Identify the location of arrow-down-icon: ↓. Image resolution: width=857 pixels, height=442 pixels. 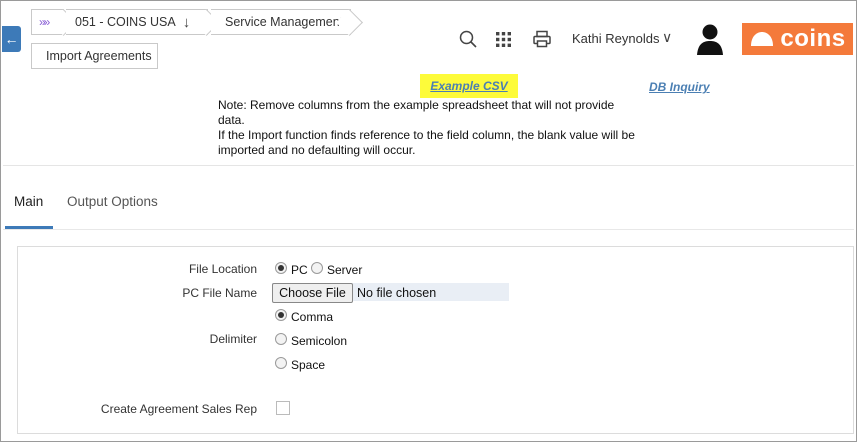
(187, 22).